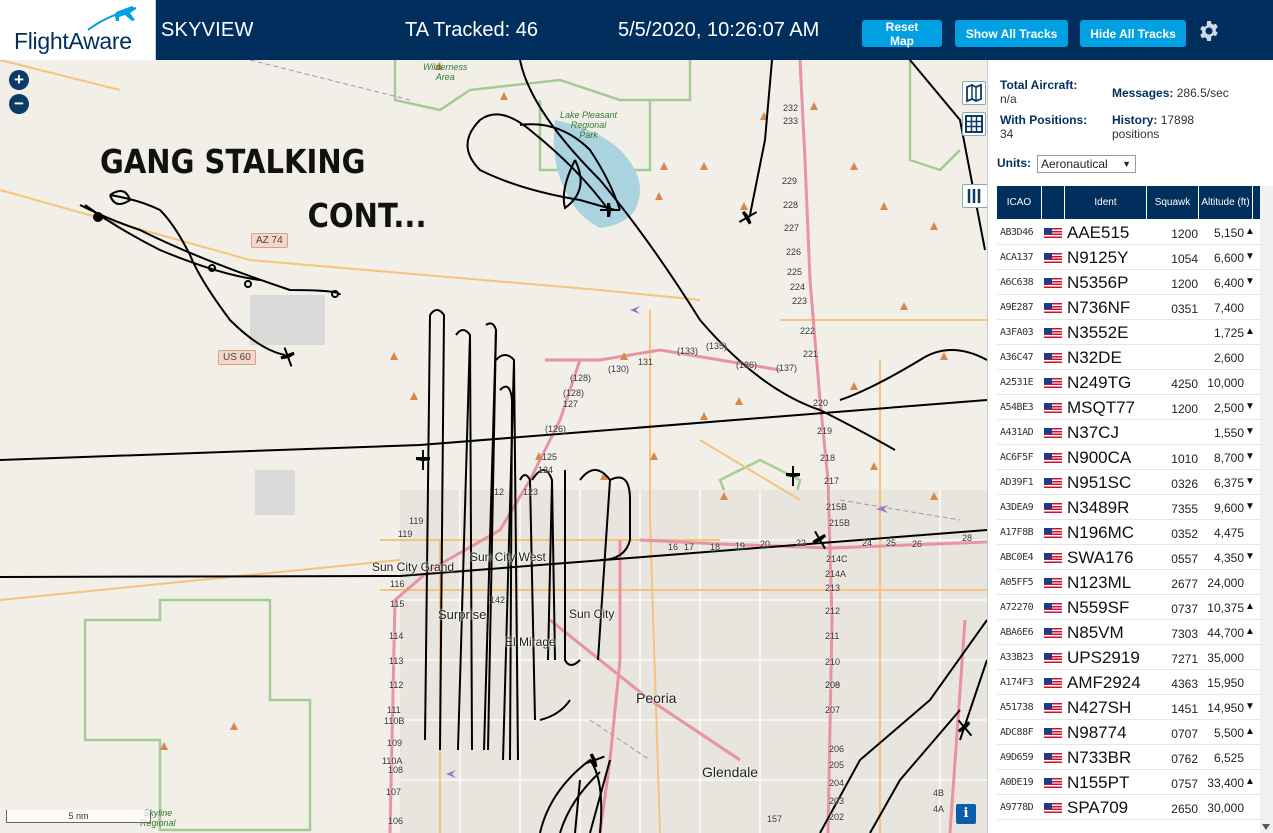 This screenshot has width=1273, height=833. What do you see at coordinates (974, 124) in the screenshot?
I see `grid-button` at bounding box center [974, 124].